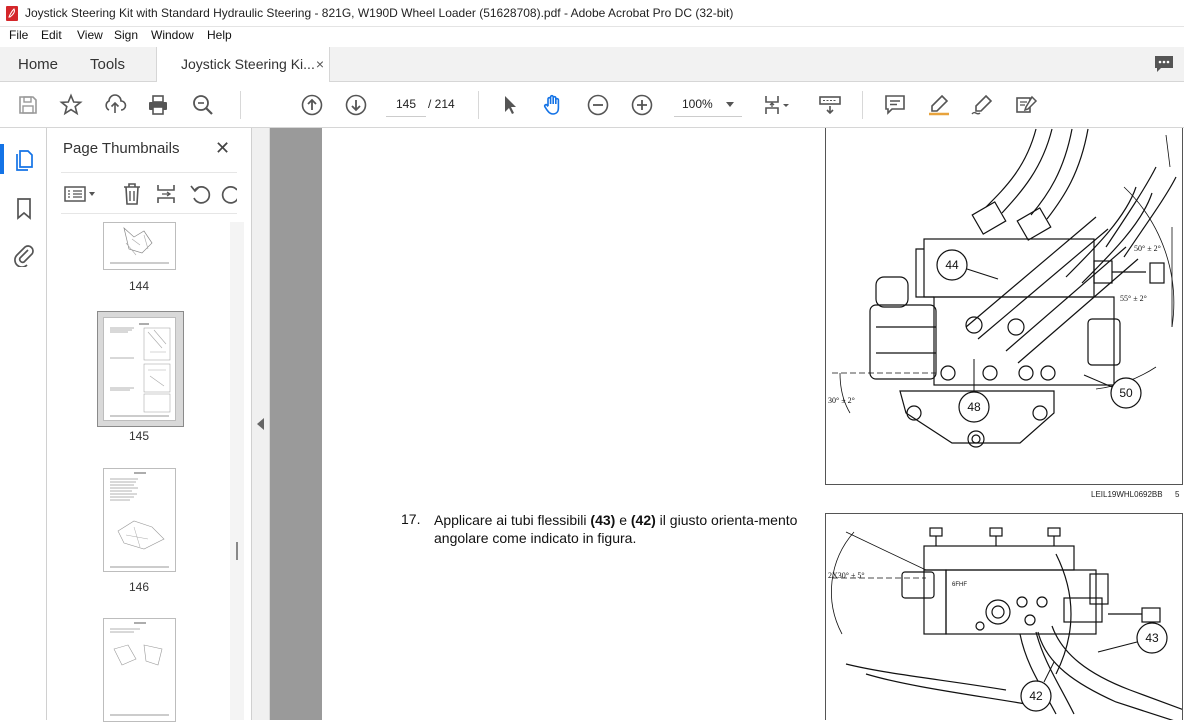 The height and width of the screenshot is (726, 1184). What do you see at coordinates (1002, 288) in the screenshot?
I see `valve-drawing-top: 44 48 50 50° ± 2° 55° ± 2° 30° ± 2°` at bounding box center [1002, 288].